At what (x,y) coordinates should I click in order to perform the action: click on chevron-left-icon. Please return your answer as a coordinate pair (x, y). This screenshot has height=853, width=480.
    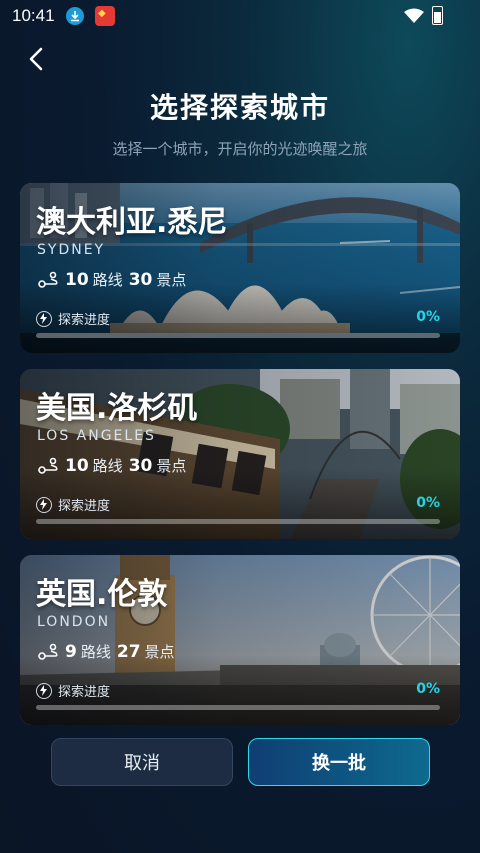
    Looking at the image, I should click on (36, 59).